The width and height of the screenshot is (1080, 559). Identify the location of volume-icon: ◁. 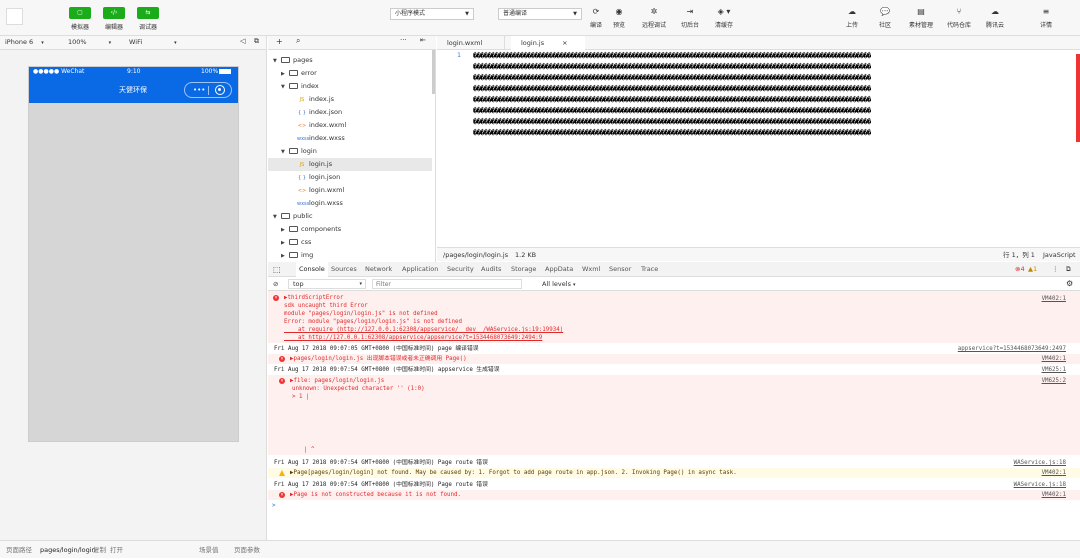
(242, 41).